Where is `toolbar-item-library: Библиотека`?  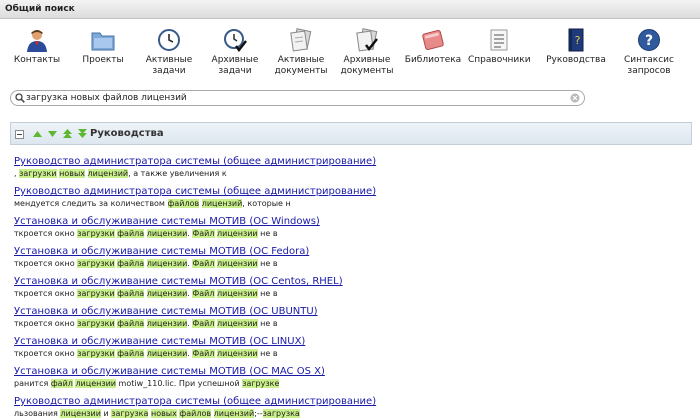
toolbar-item-library: Библиотека is located at coordinates (433, 47).